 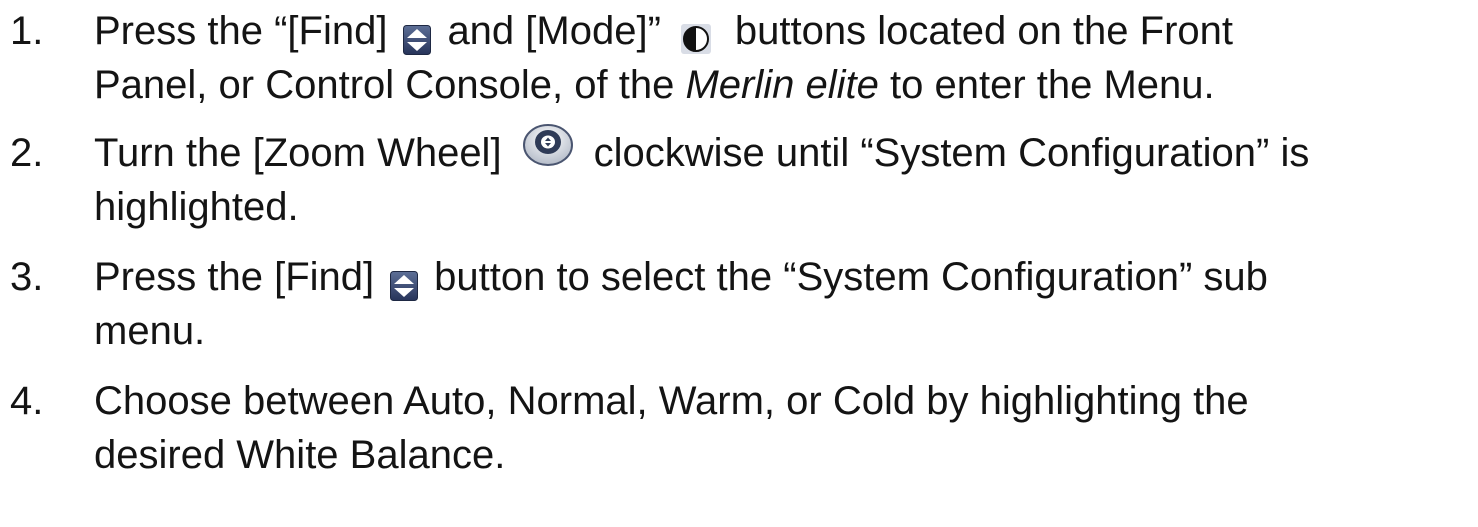 I want to click on step-number: 1., so click(x=27, y=31).